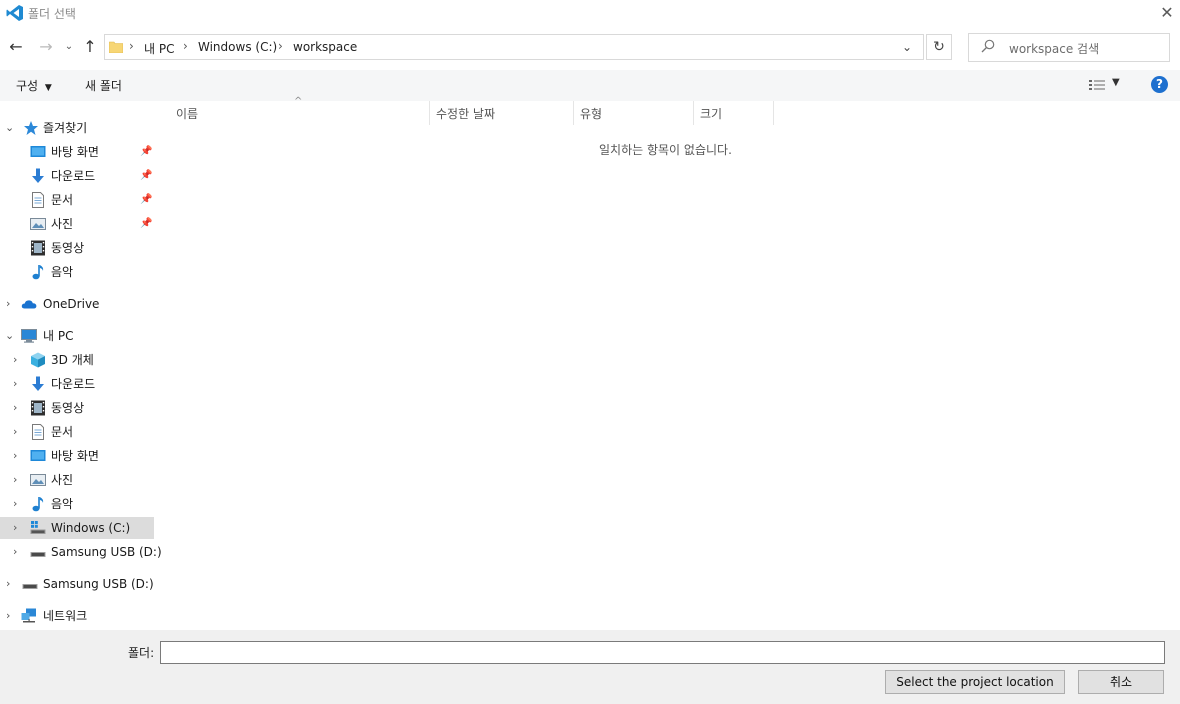  What do you see at coordinates (939, 47) in the screenshot?
I see `refresh-icon: ↻` at bounding box center [939, 47].